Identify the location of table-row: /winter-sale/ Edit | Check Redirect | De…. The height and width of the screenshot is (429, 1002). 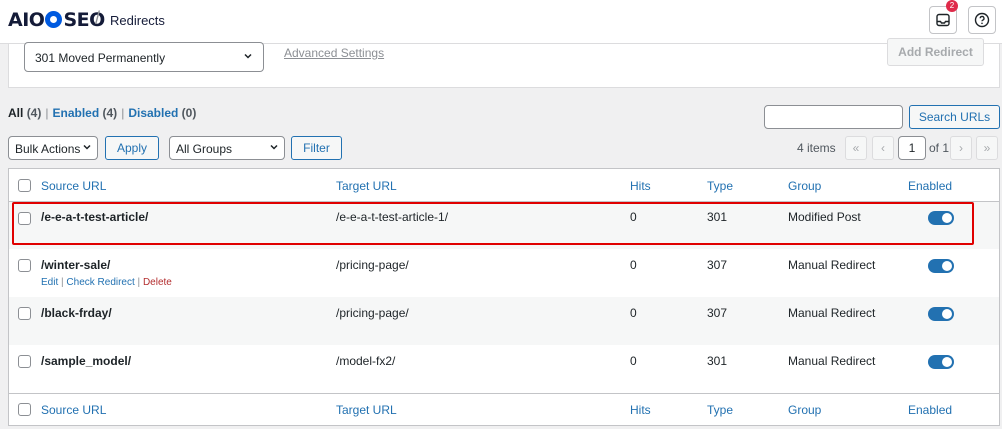
(504, 273).